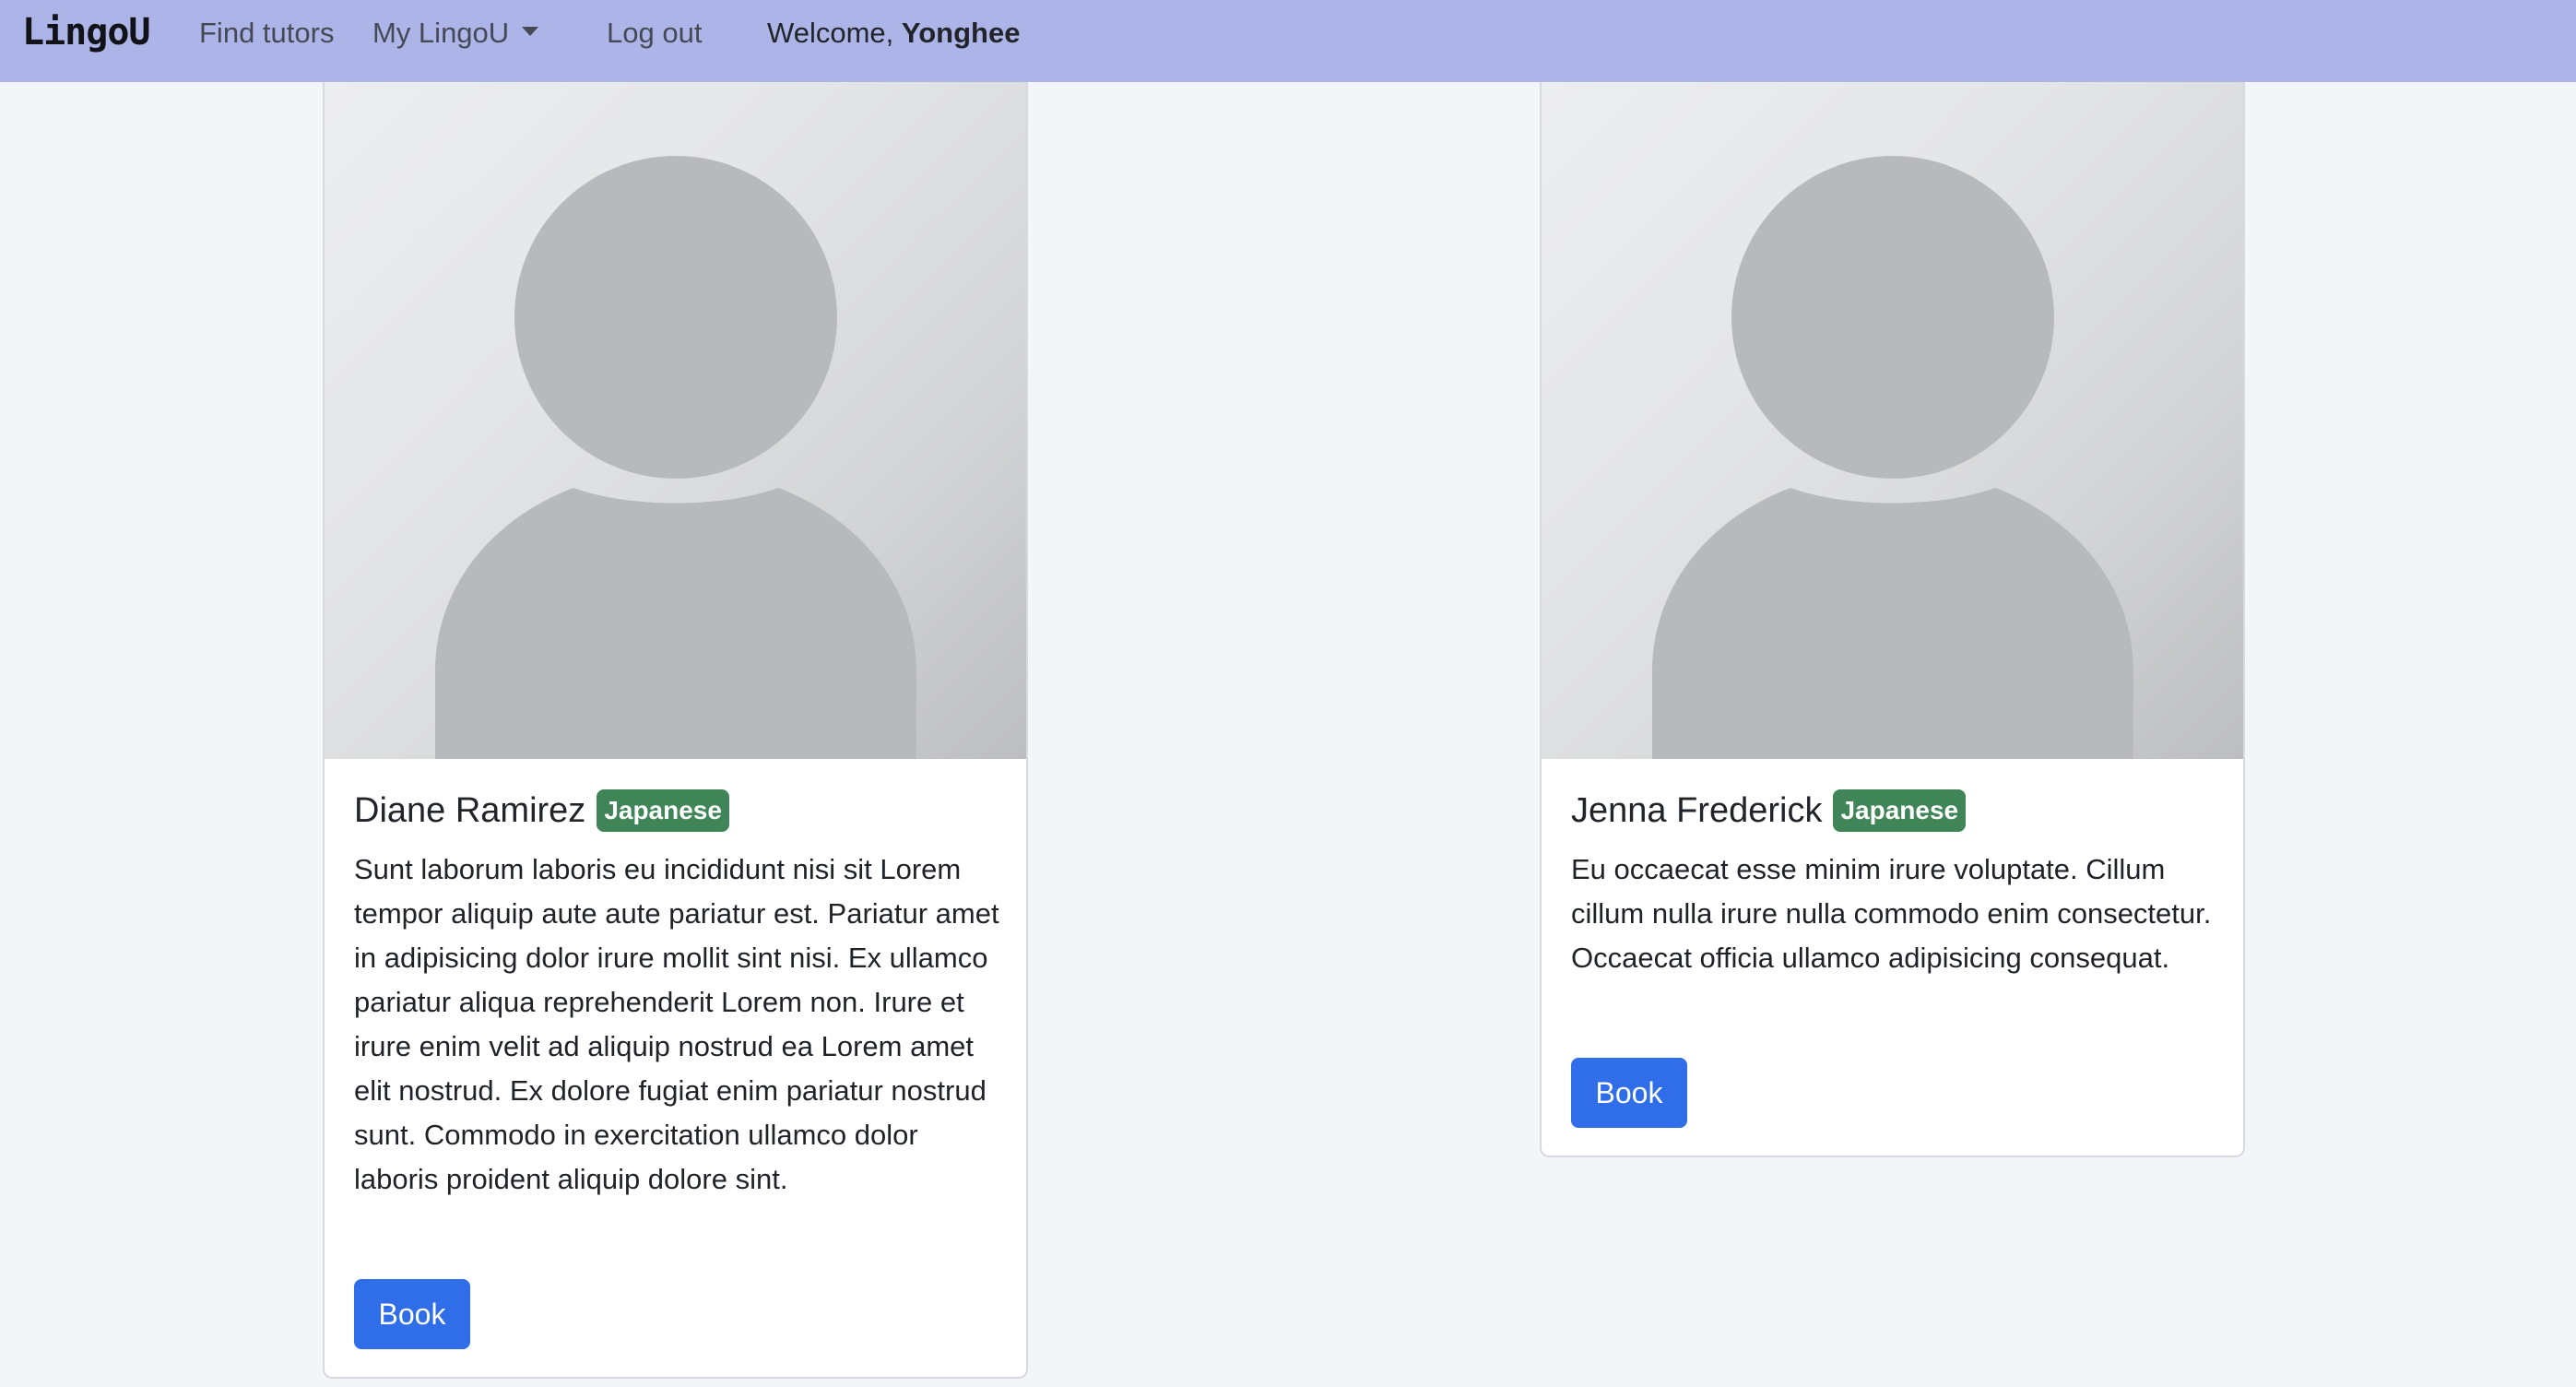 Image resolution: width=2576 pixels, height=1387 pixels. Describe the element at coordinates (961, 33) in the screenshot. I see `welcome-username: Yonghee` at that location.